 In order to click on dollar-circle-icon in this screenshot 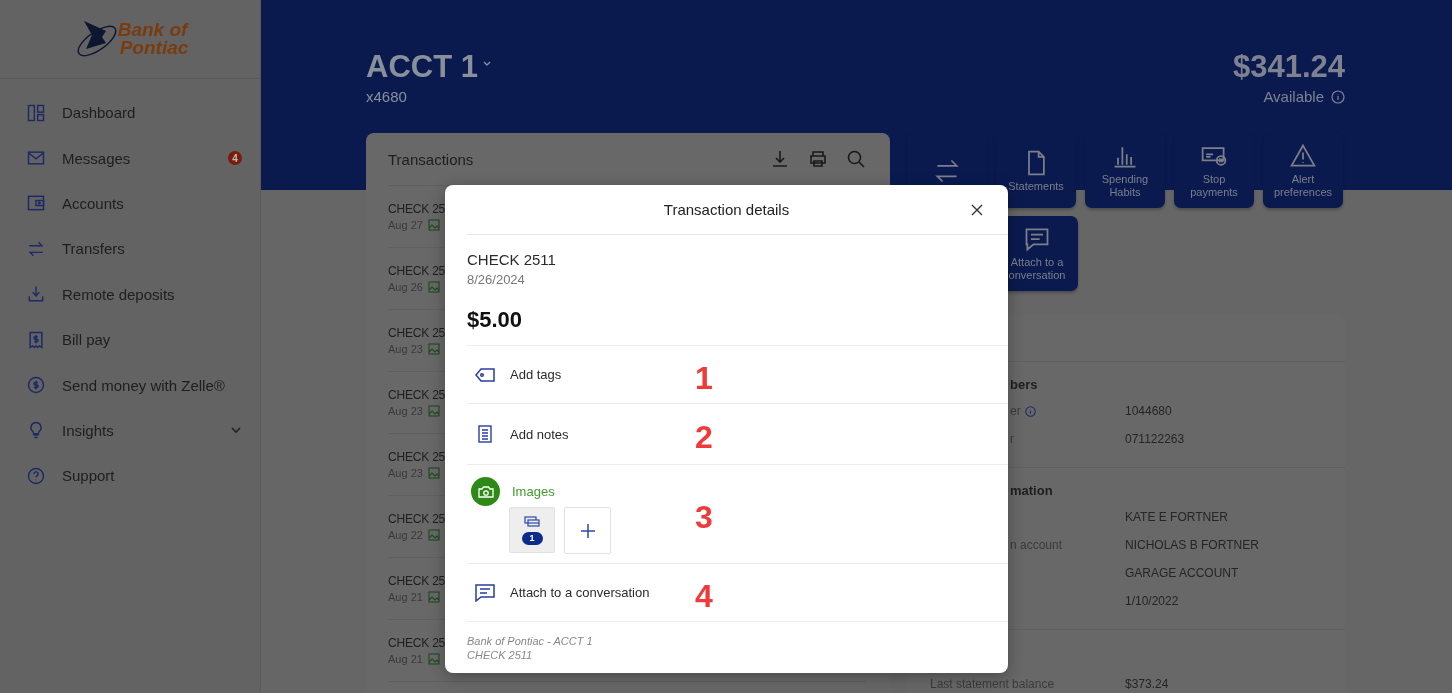, I will do `click(36, 385)`.